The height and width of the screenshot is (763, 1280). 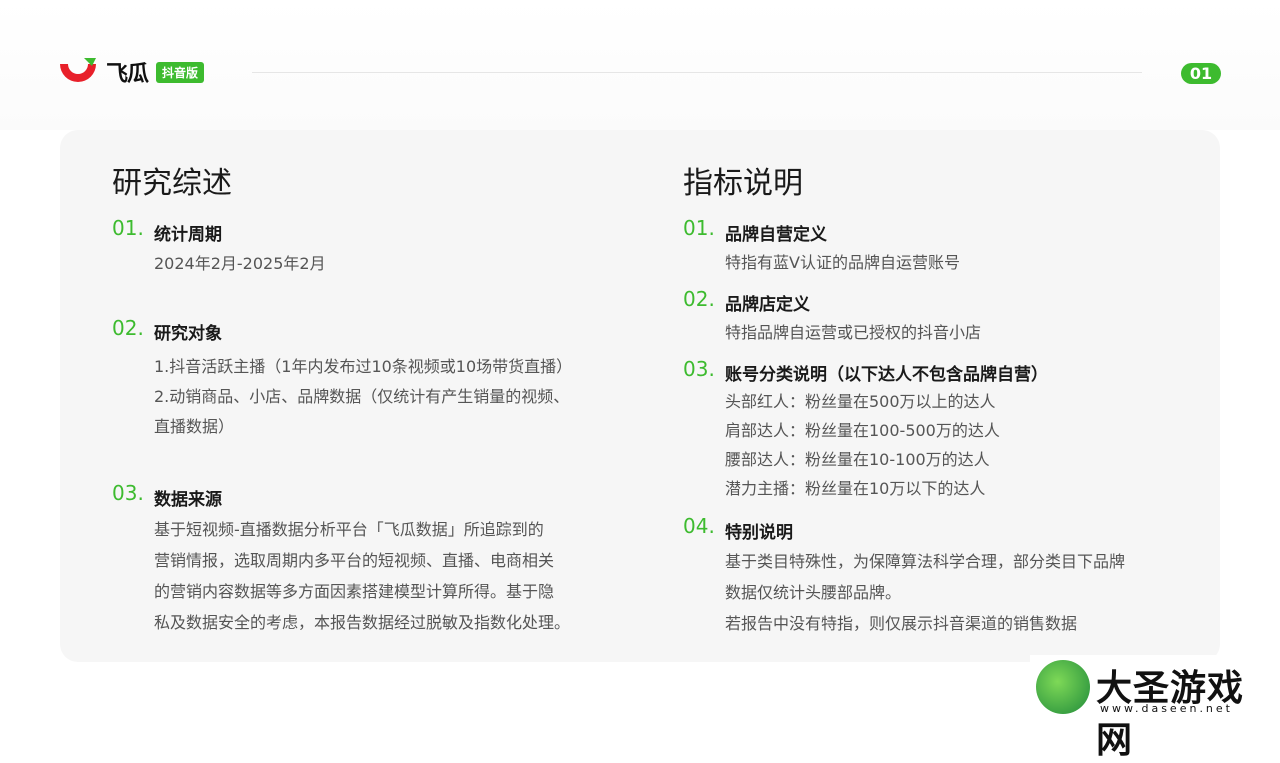 I want to click on header-divider, so click(x=697, y=72).